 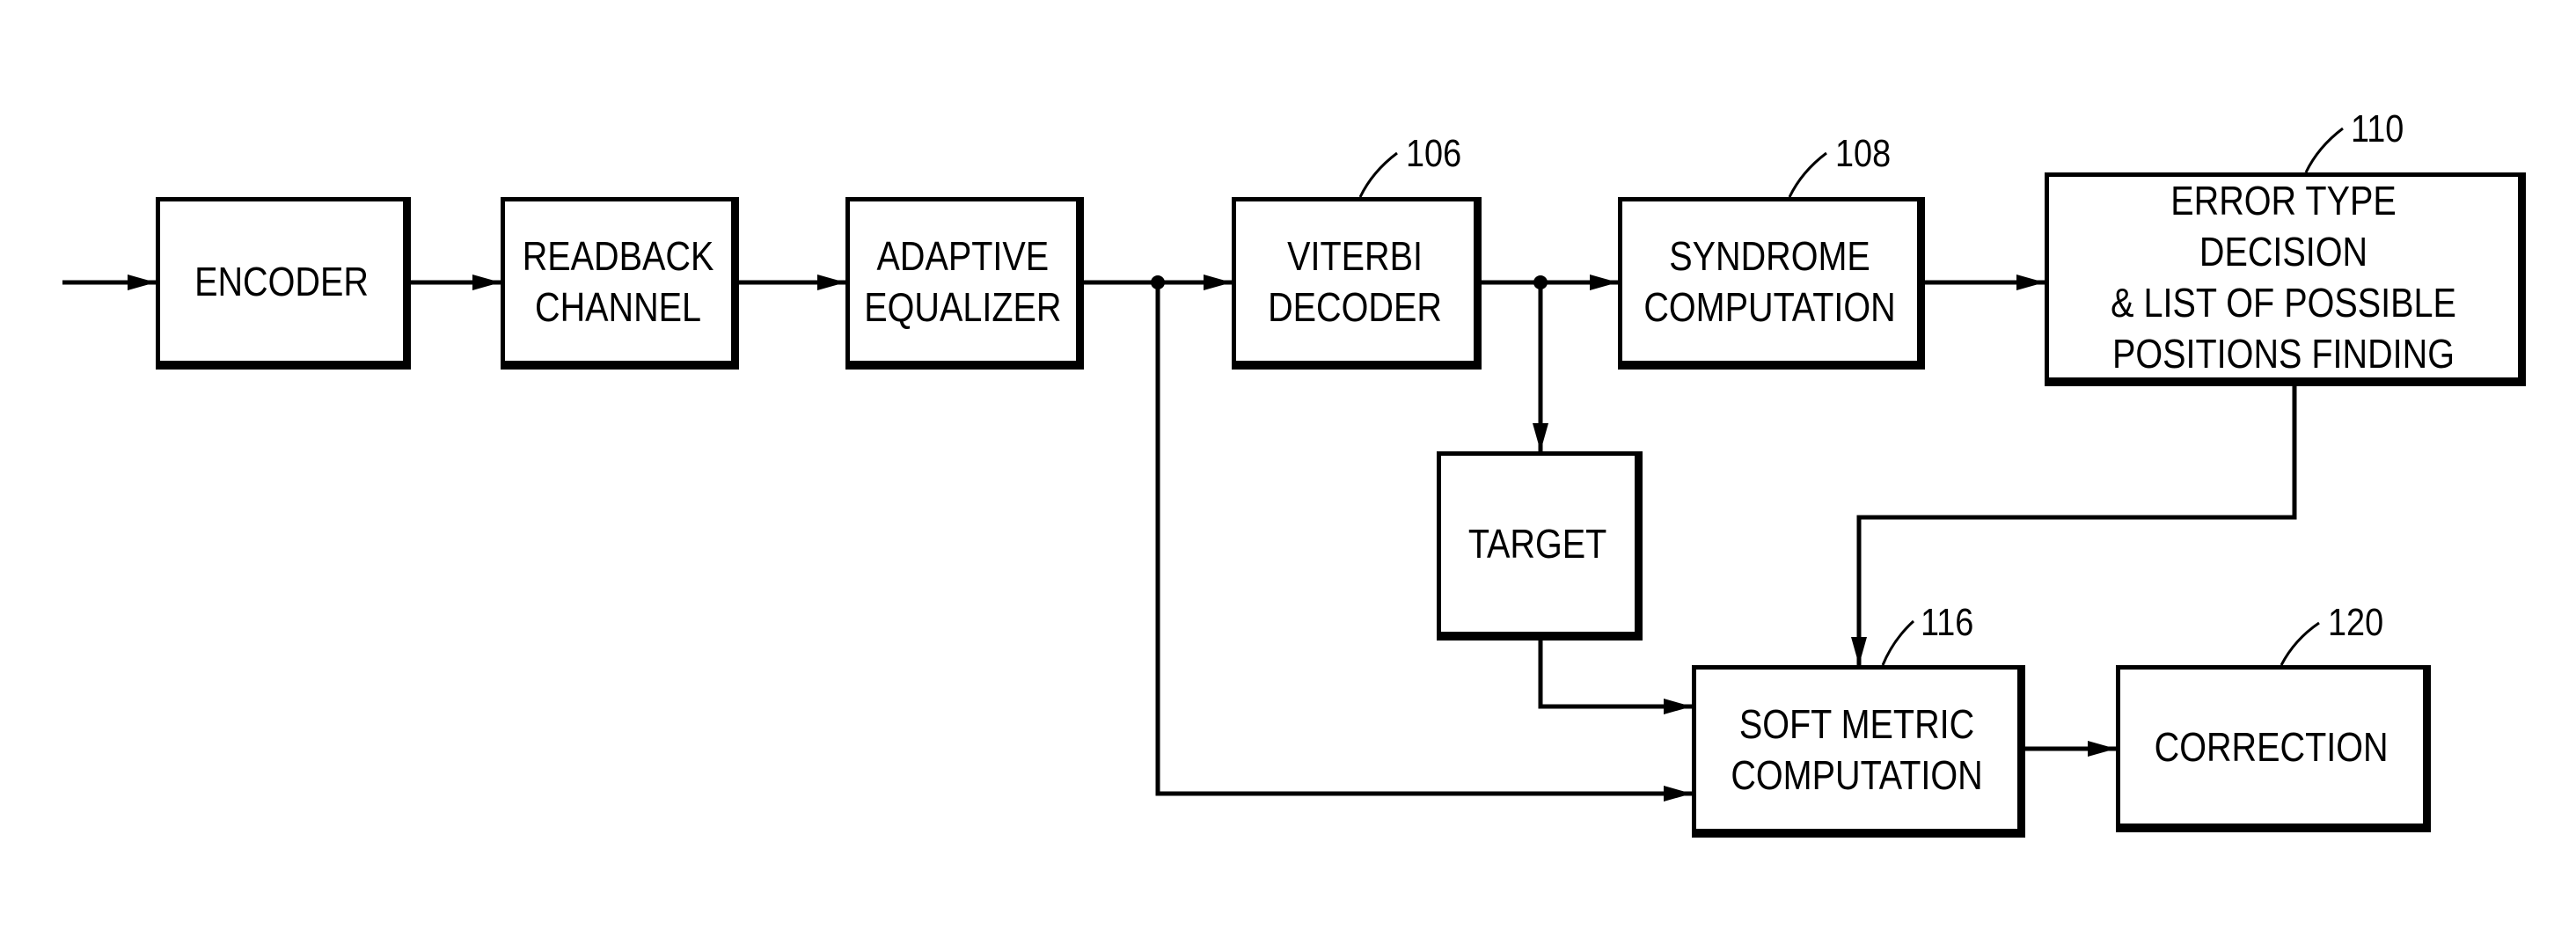 I want to click on ref-number-120: 120, so click(x=2356, y=622).